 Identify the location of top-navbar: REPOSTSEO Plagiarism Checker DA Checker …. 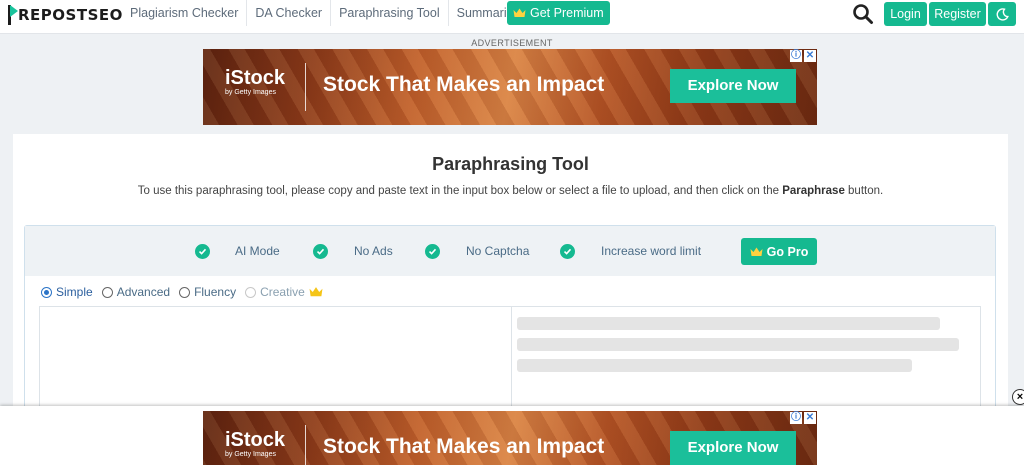
(512, 17).